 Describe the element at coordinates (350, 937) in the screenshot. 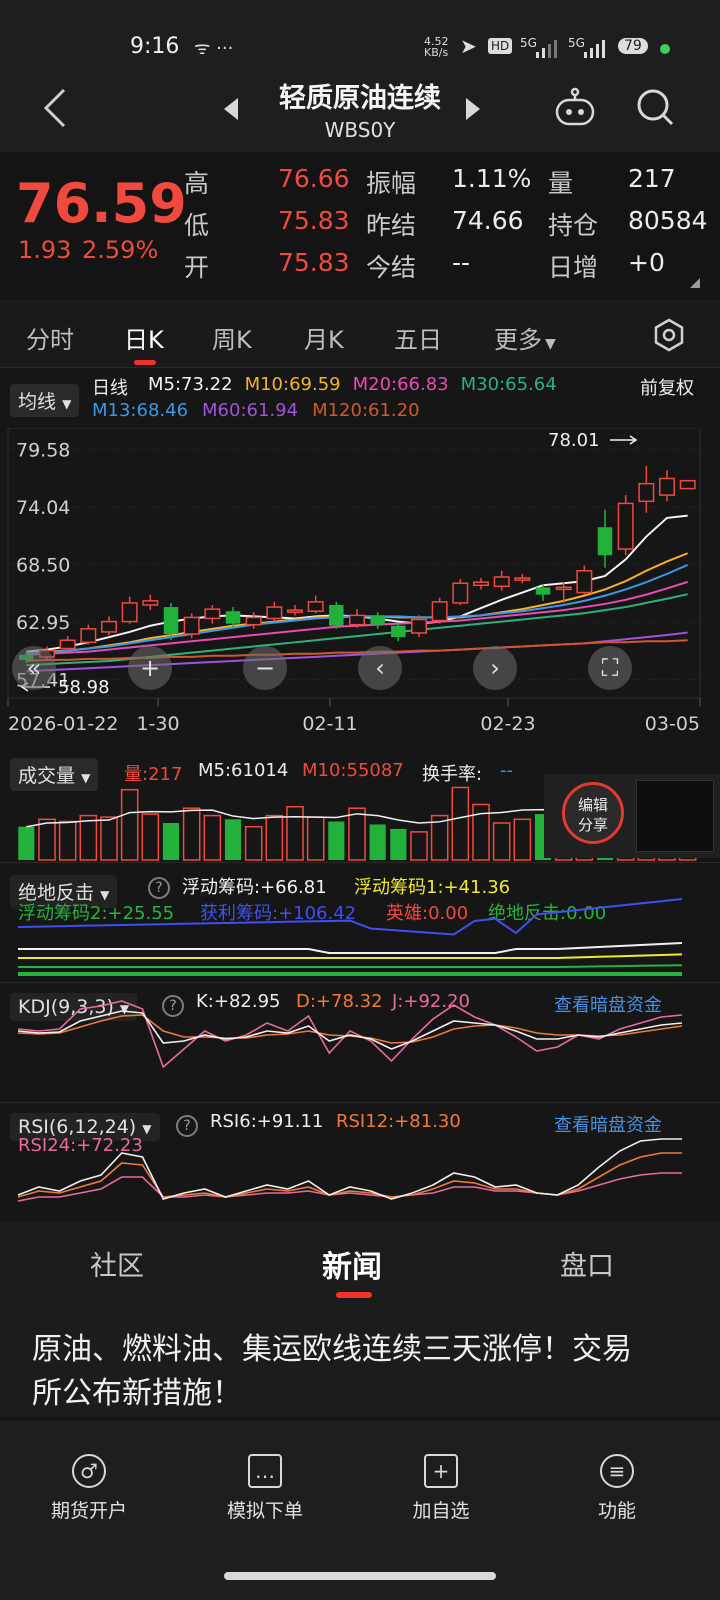

I see `chip-chart` at that location.